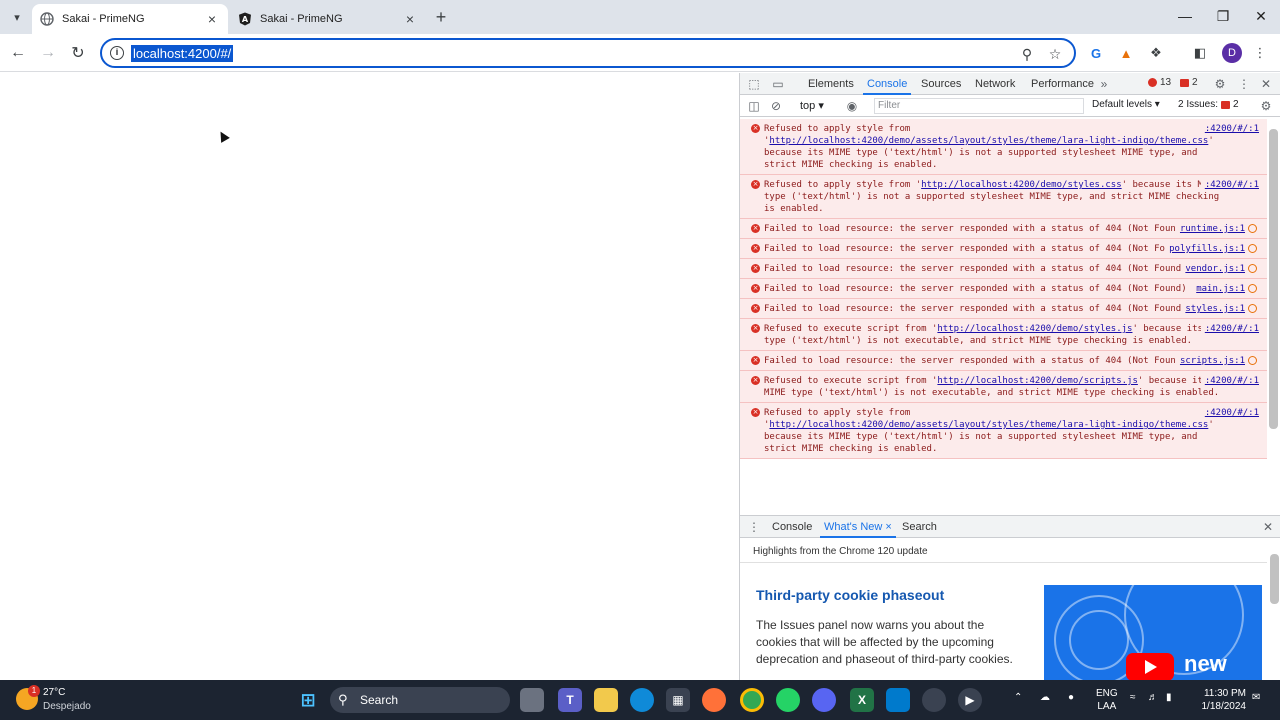 The width and height of the screenshot is (1280, 720). I want to click on error-counter: 13, so click(1159, 82).